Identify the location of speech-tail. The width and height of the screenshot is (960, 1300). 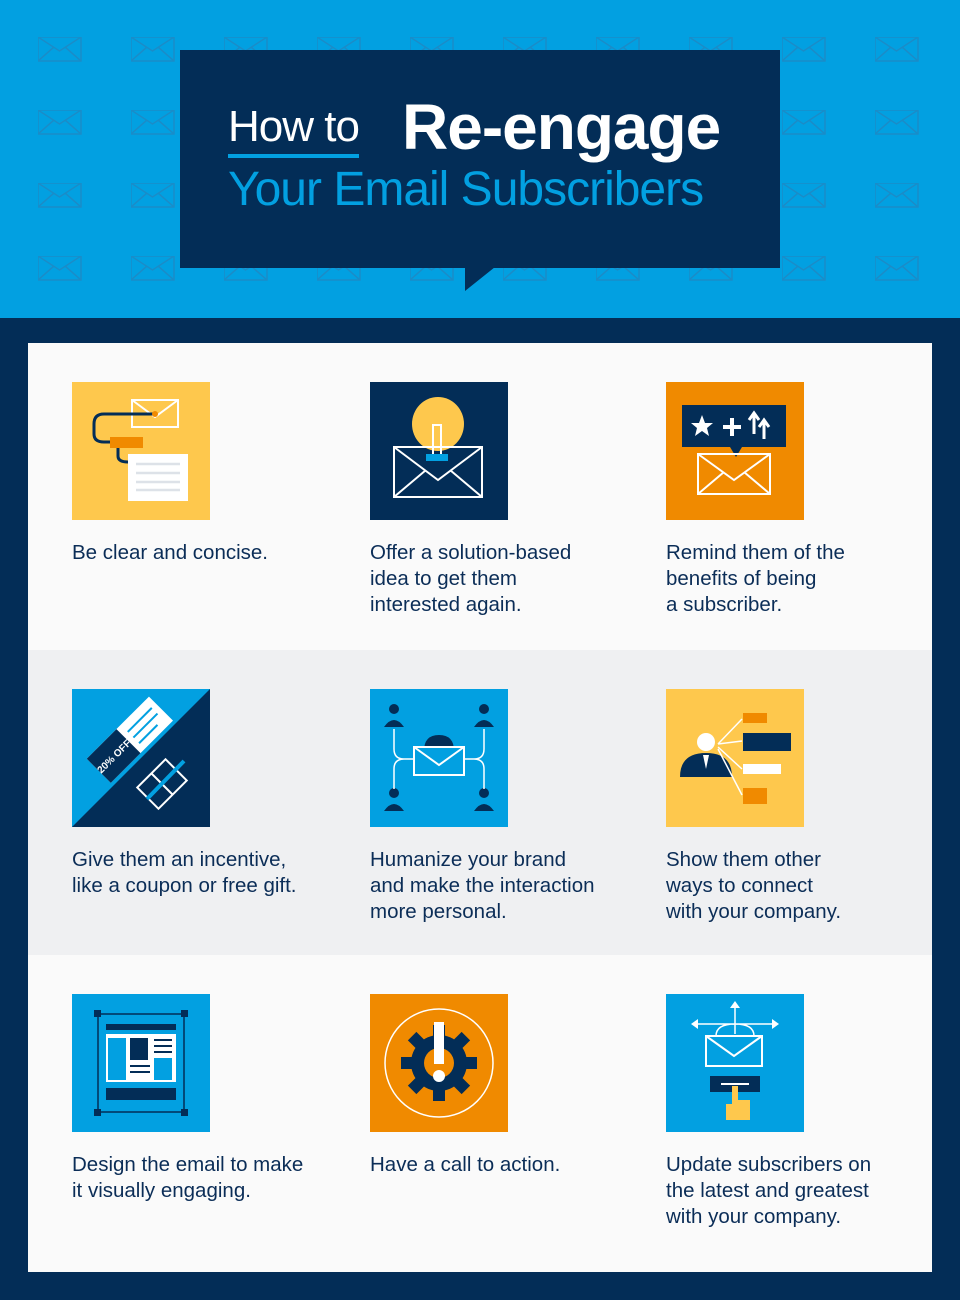
(480, 279).